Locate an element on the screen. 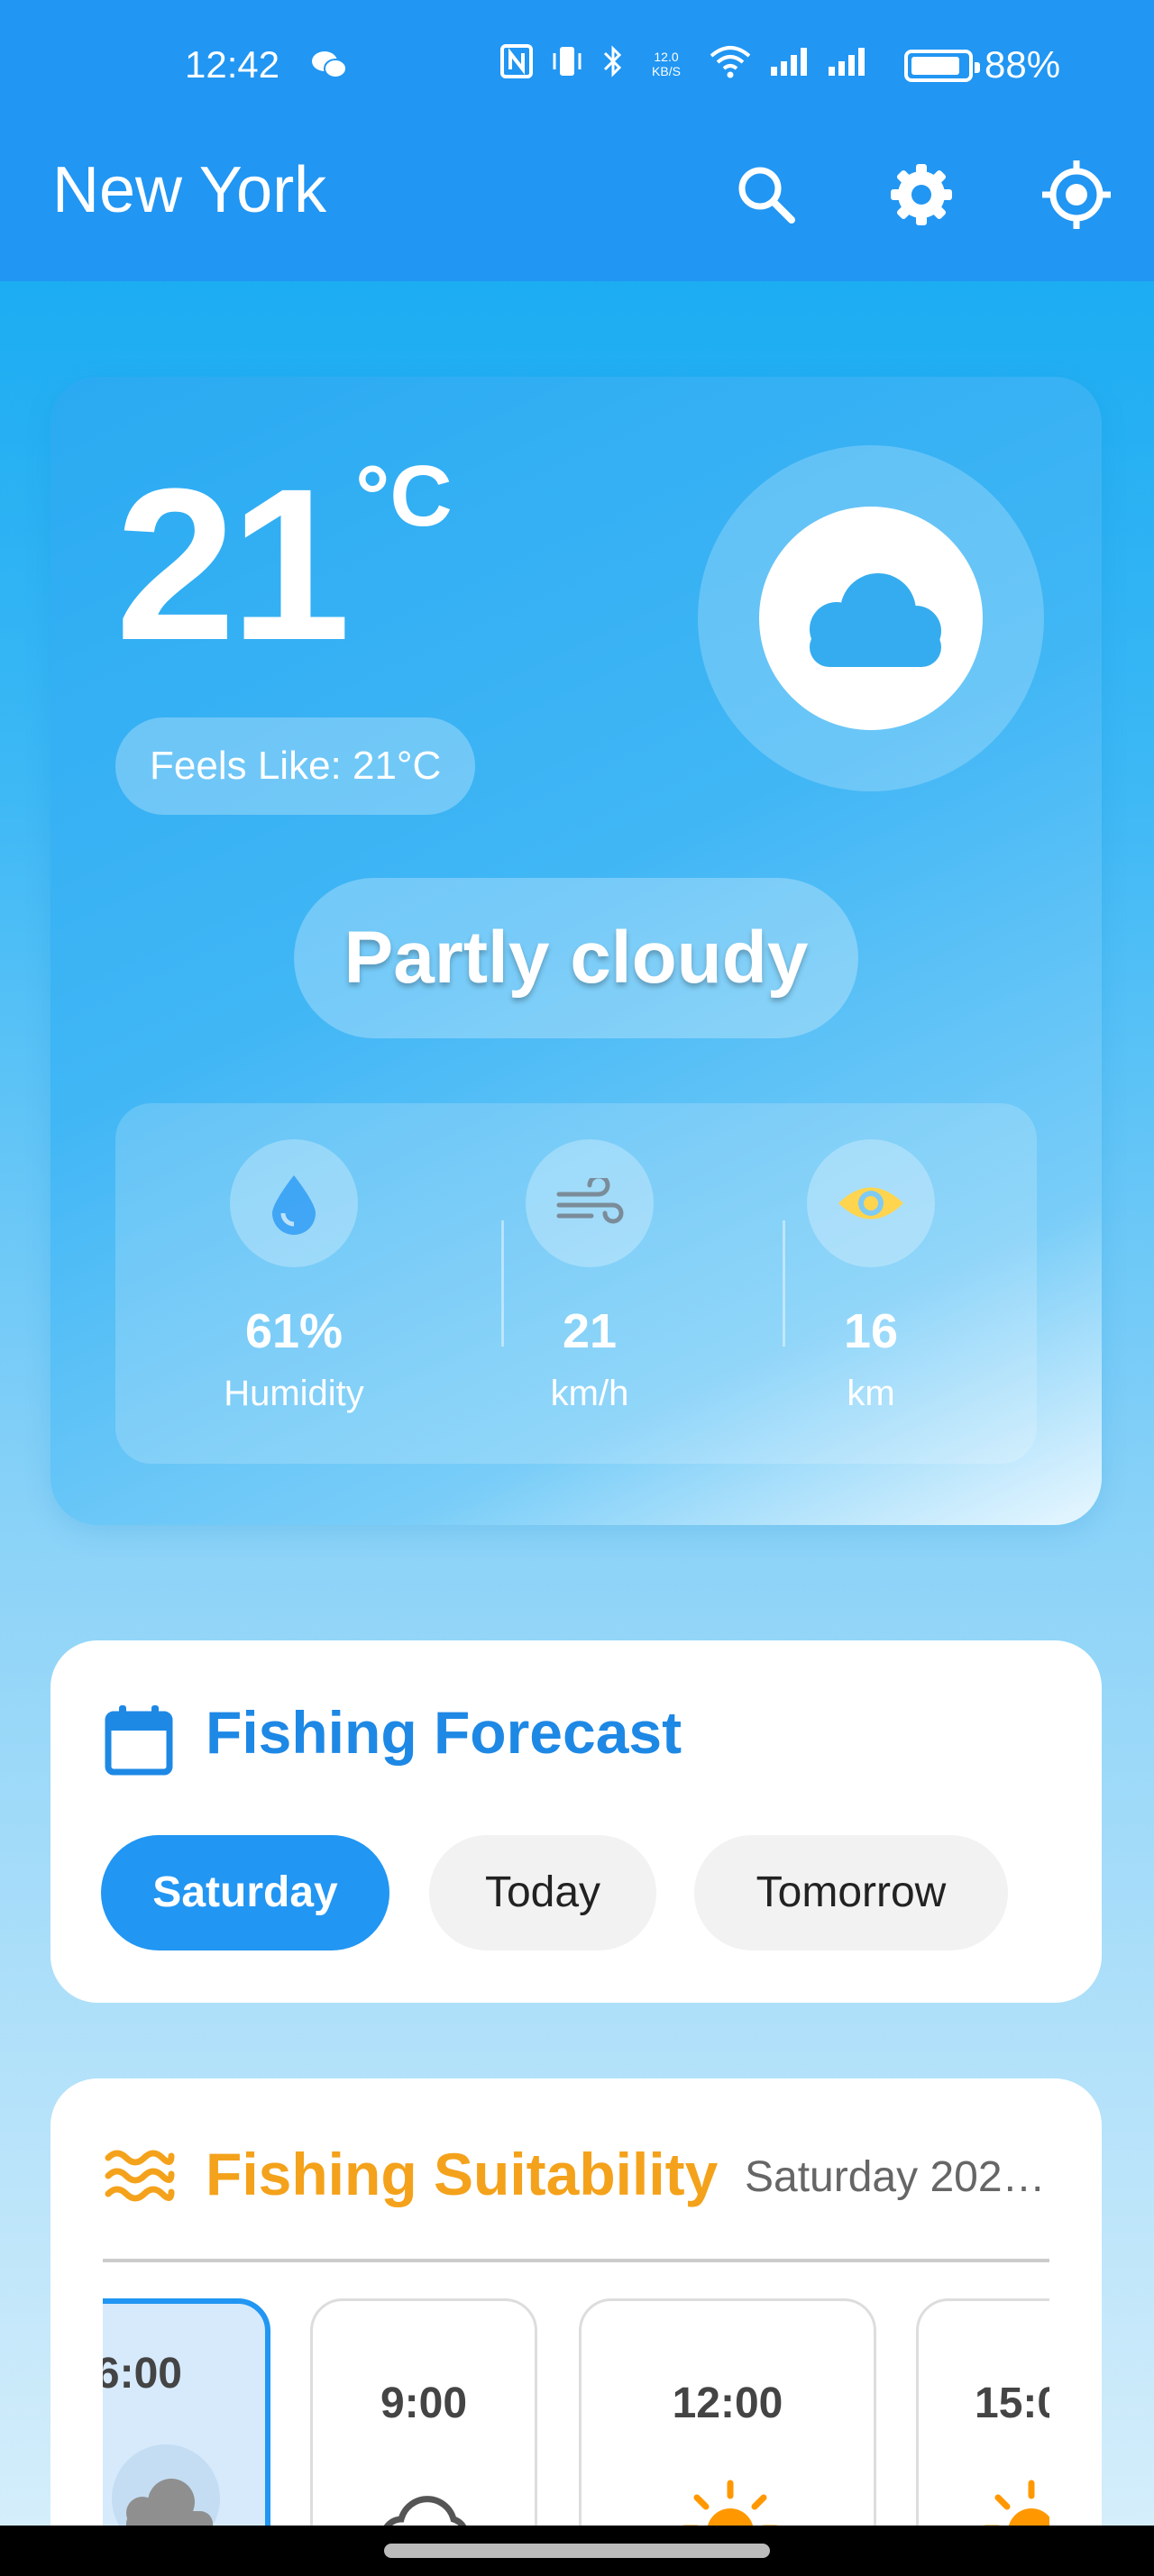  tab-saturday: Saturday is located at coordinates (245, 1892).